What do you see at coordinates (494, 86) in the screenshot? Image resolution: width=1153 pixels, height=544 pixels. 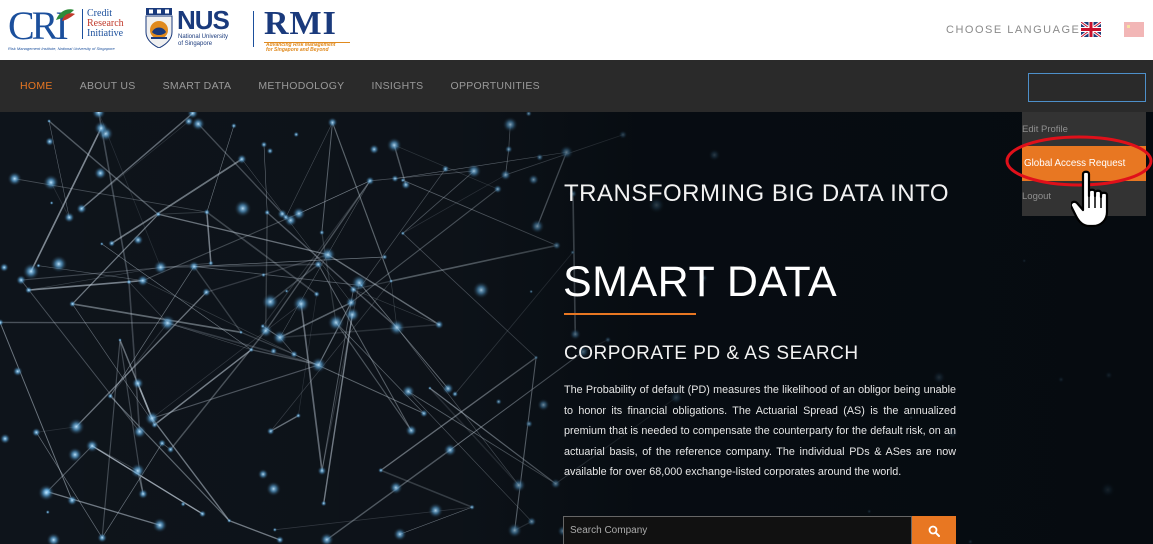 I see `nav-item-opportunities: OPPORTUNITIES` at bounding box center [494, 86].